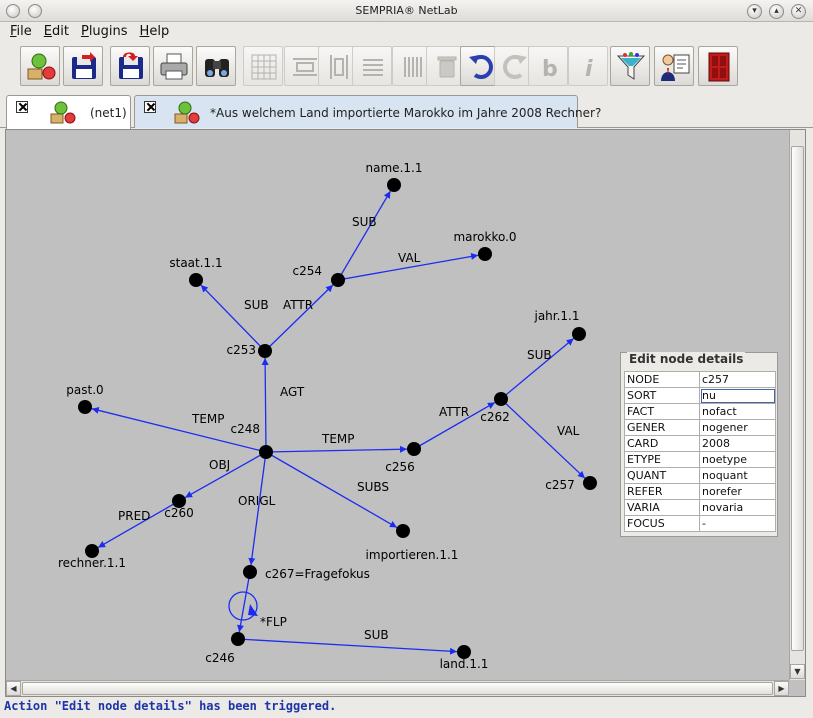  I want to click on edge: ORIGL, so click(257, 508).